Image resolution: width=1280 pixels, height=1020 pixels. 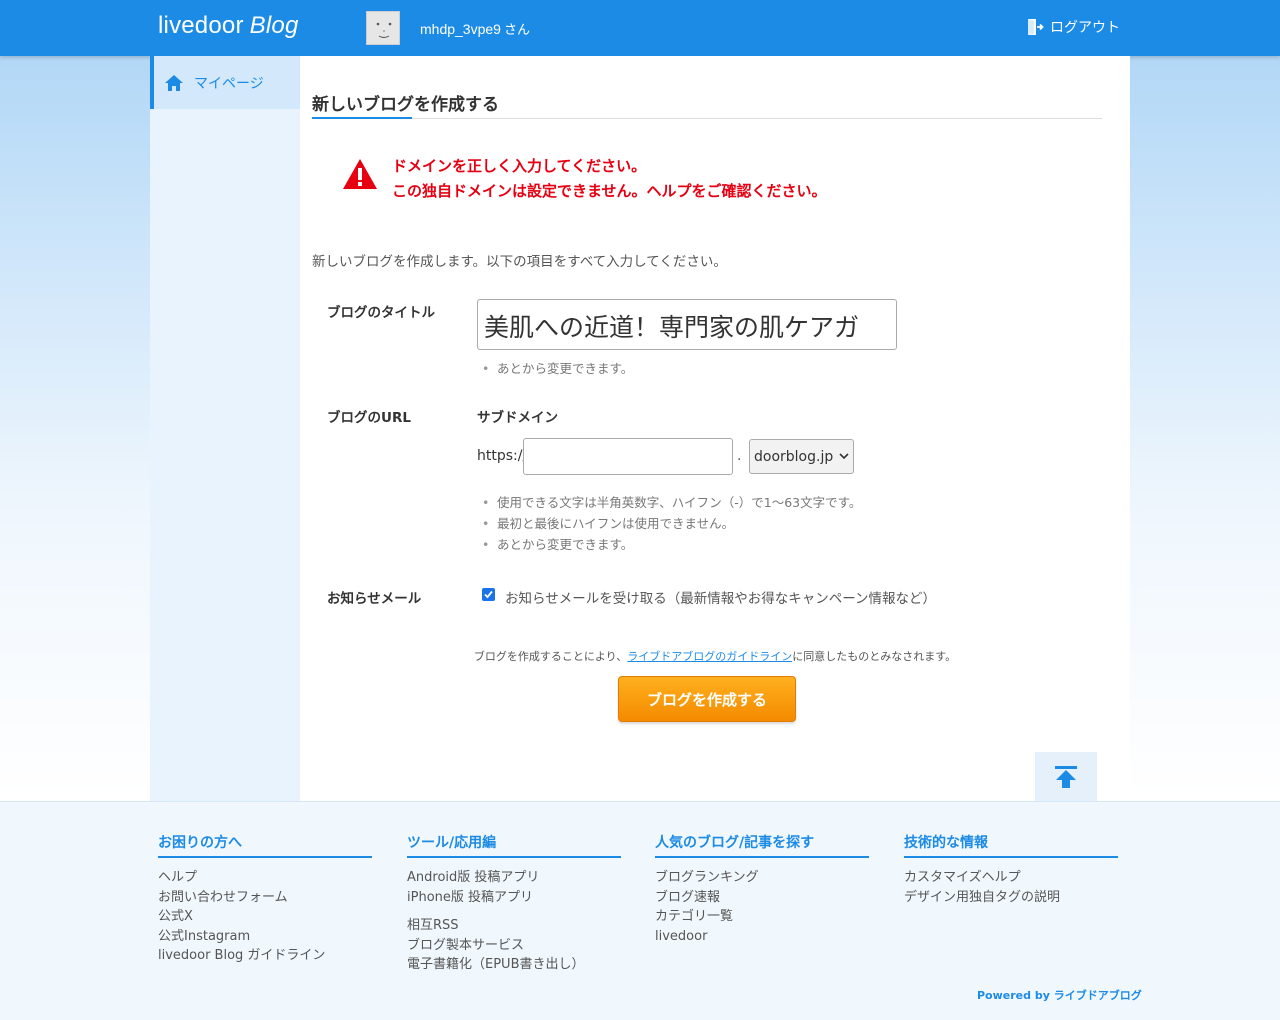 What do you see at coordinates (720, 597) in the screenshot?
I see `newsletter-checkbox-label: お知らせメールを受け取る（最新情報やお得なキャンペーン情報など）` at bounding box center [720, 597].